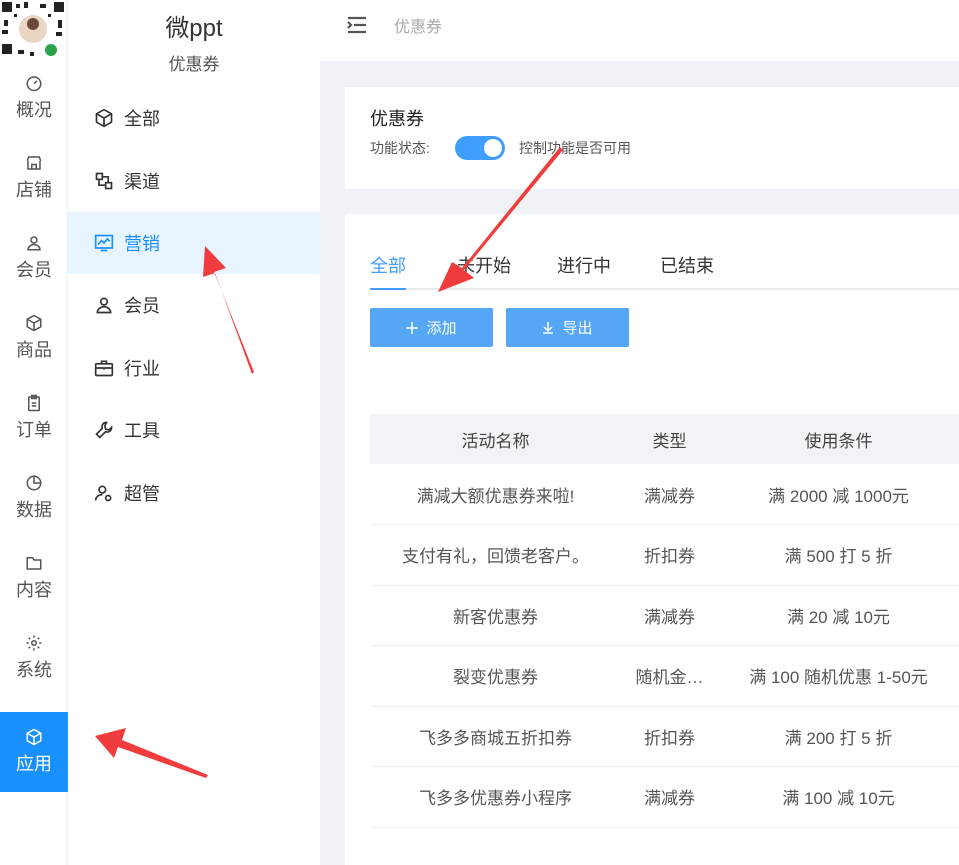 The image size is (959, 865). I want to click on table-row: 满减大额优惠券来啦! 满减券 满 2000 减 1000元, so click(664, 494).